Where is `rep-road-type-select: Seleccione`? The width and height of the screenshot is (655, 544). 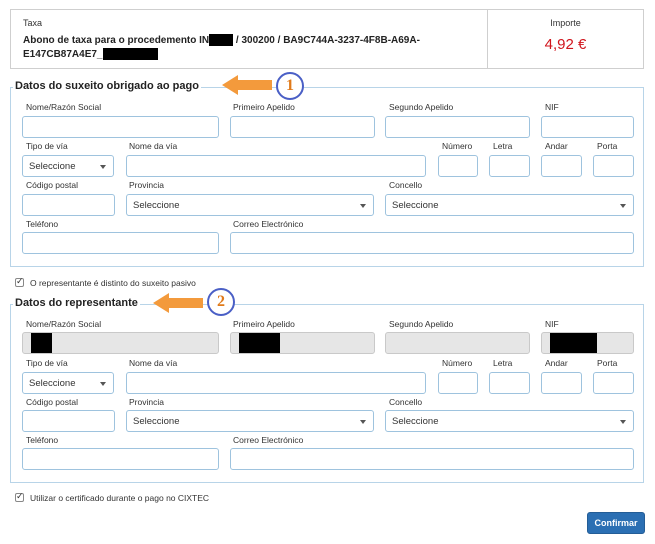
rep-road-type-select: Seleccione is located at coordinates (68, 383).